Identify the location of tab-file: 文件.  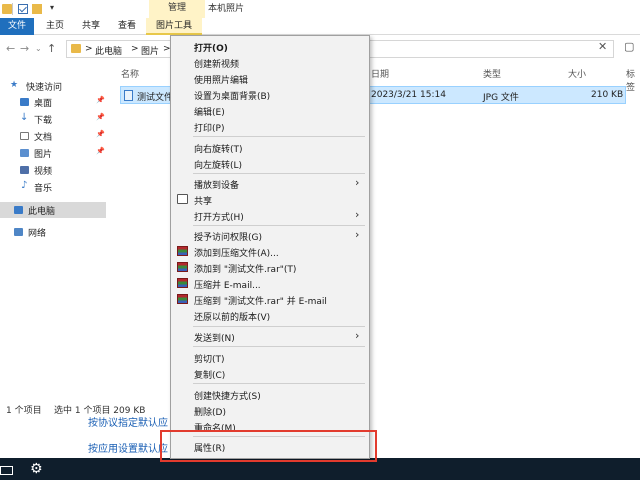
(17, 26).